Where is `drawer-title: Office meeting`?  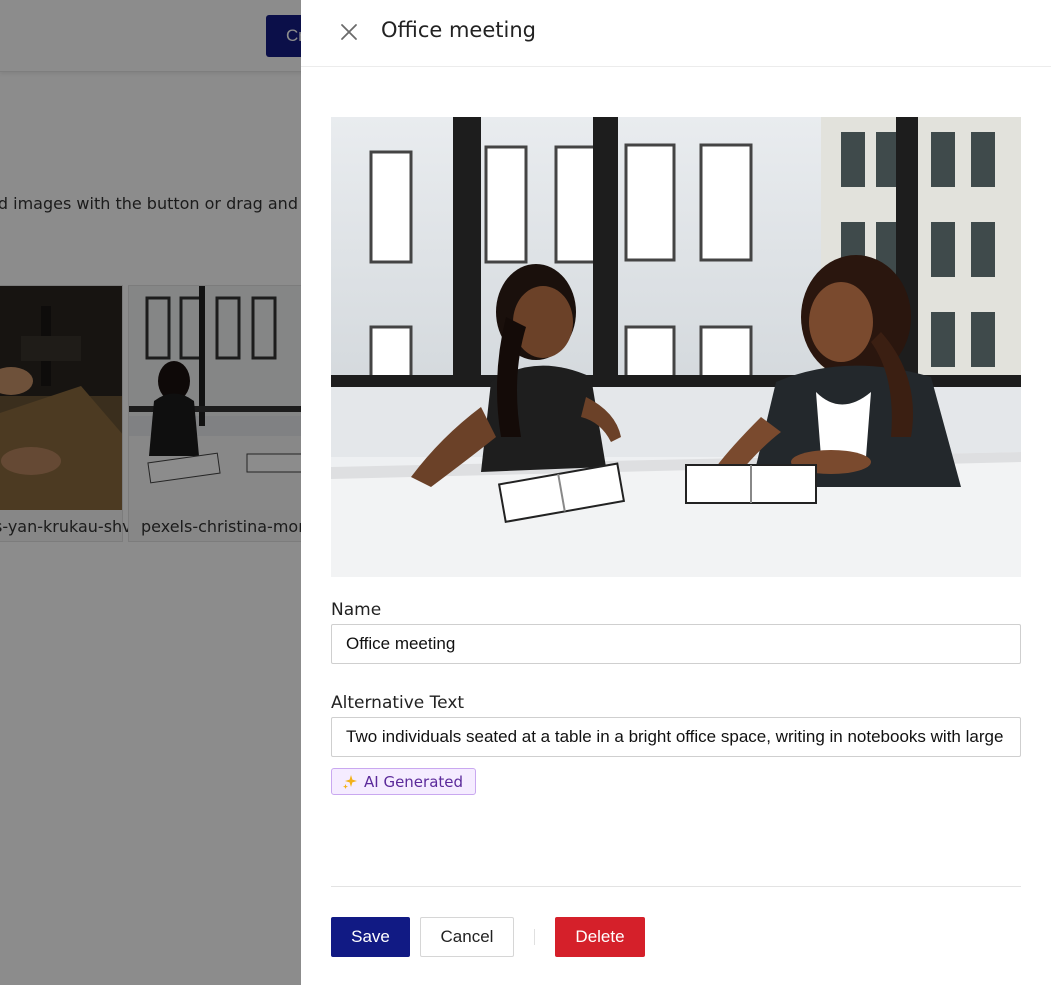
drawer-title: Office meeting is located at coordinates (458, 30).